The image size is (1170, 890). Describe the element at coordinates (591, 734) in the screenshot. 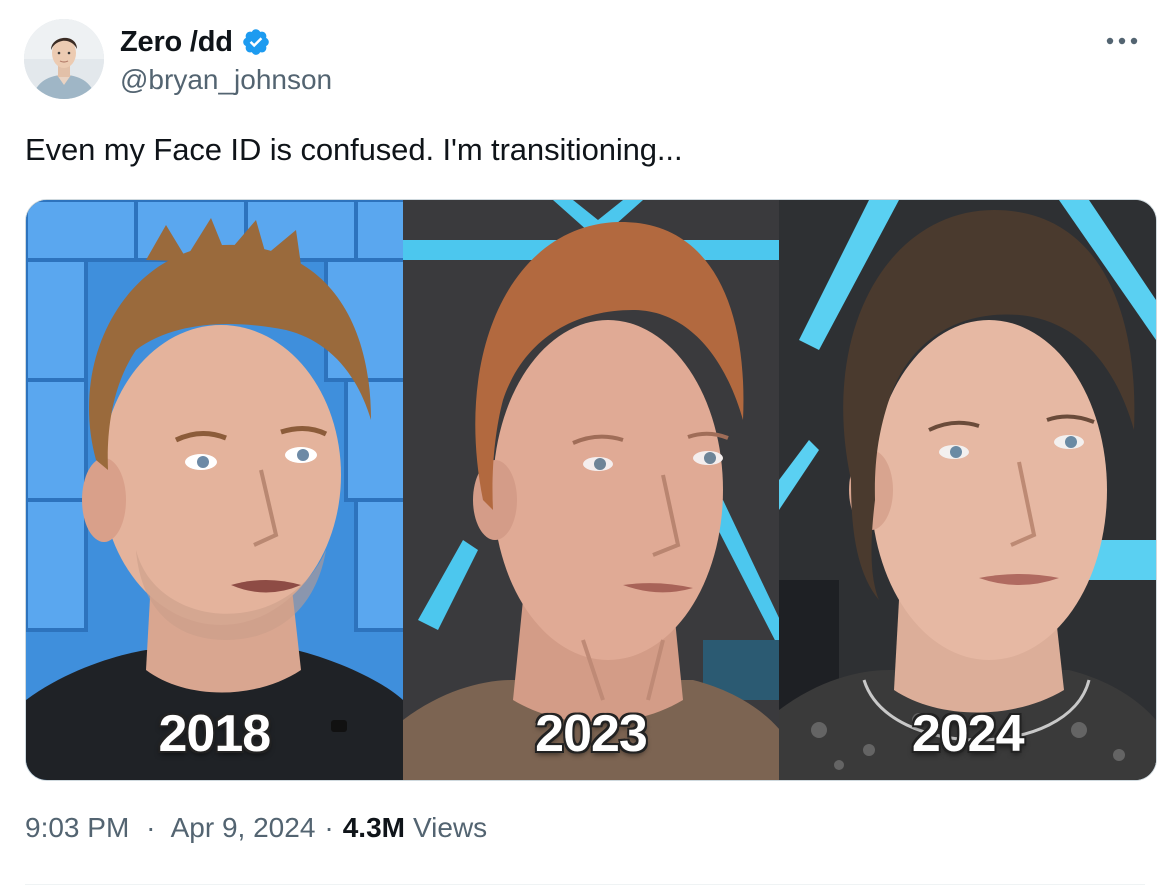

I see `year-label: 2023` at that location.